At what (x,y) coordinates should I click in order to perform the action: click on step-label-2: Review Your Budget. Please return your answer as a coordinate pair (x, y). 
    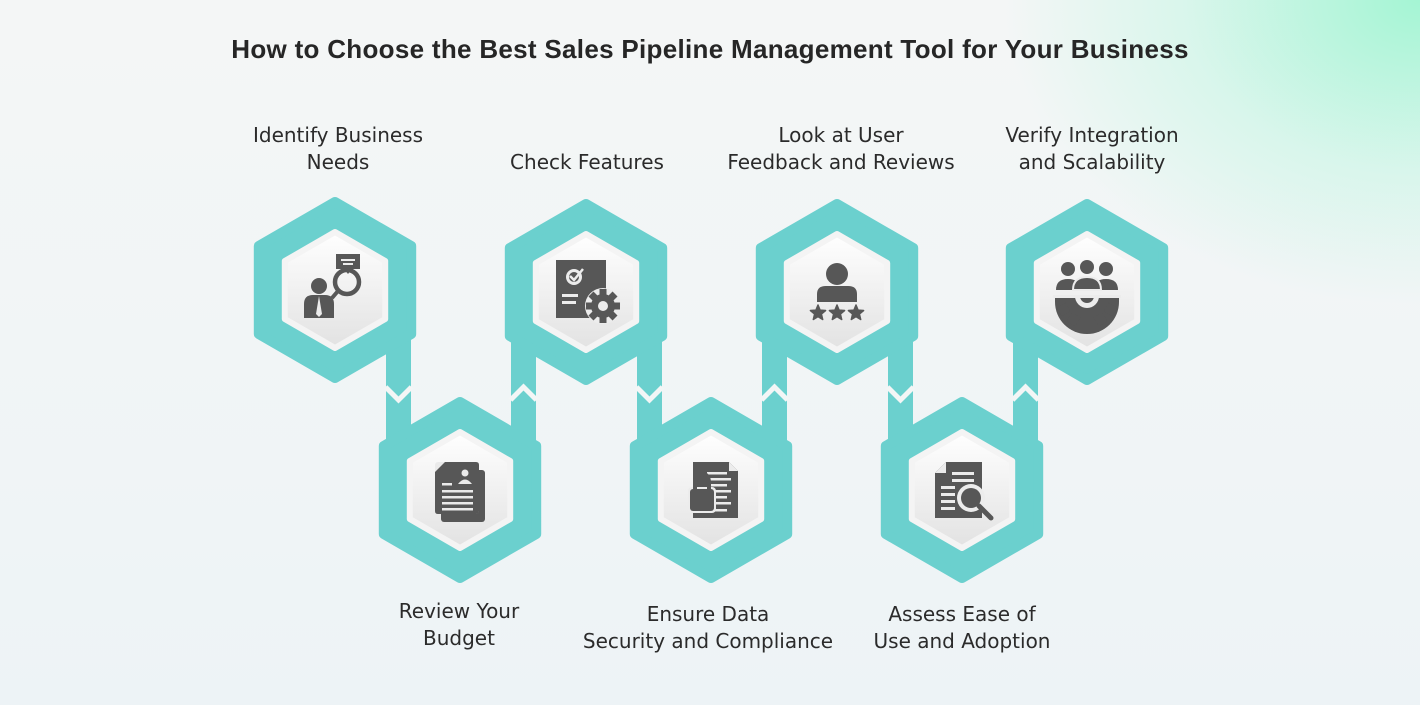
    Looking at the image, I should click on (459, 624).